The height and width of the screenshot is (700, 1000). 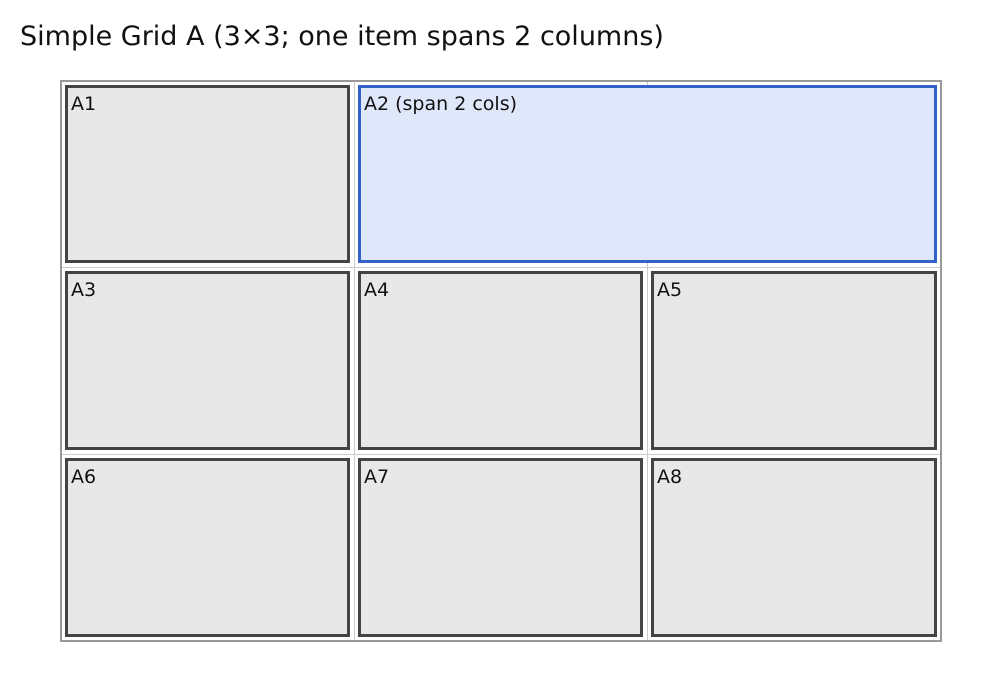 What do you see at coordinates (84, 104) in the screenshot?
I see `grid-item-label: A1` at bounding box center [84, 104].